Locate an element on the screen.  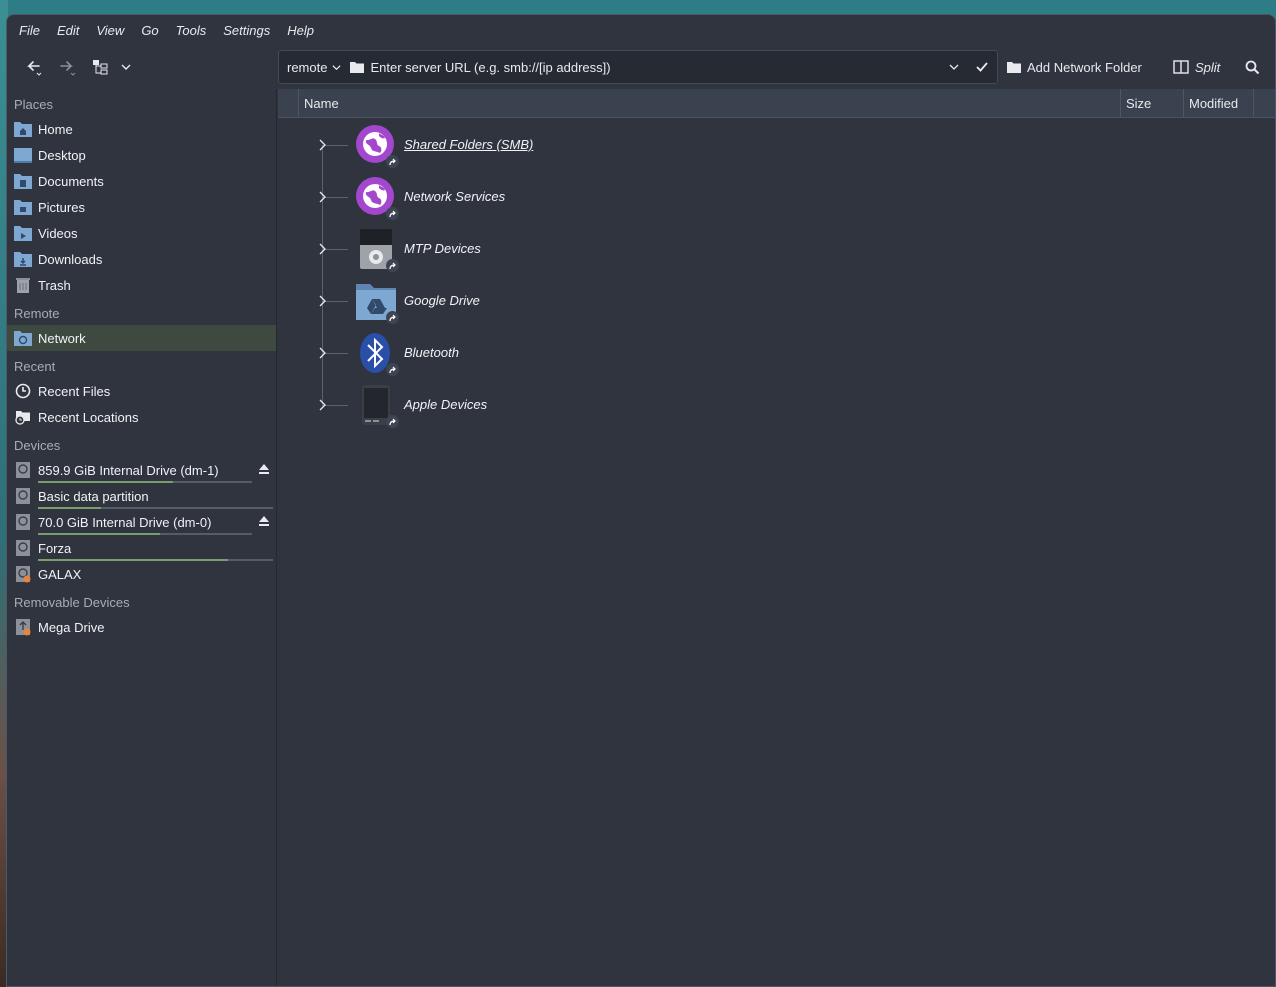
home-folder-icon is located at coordinates (23, 129).